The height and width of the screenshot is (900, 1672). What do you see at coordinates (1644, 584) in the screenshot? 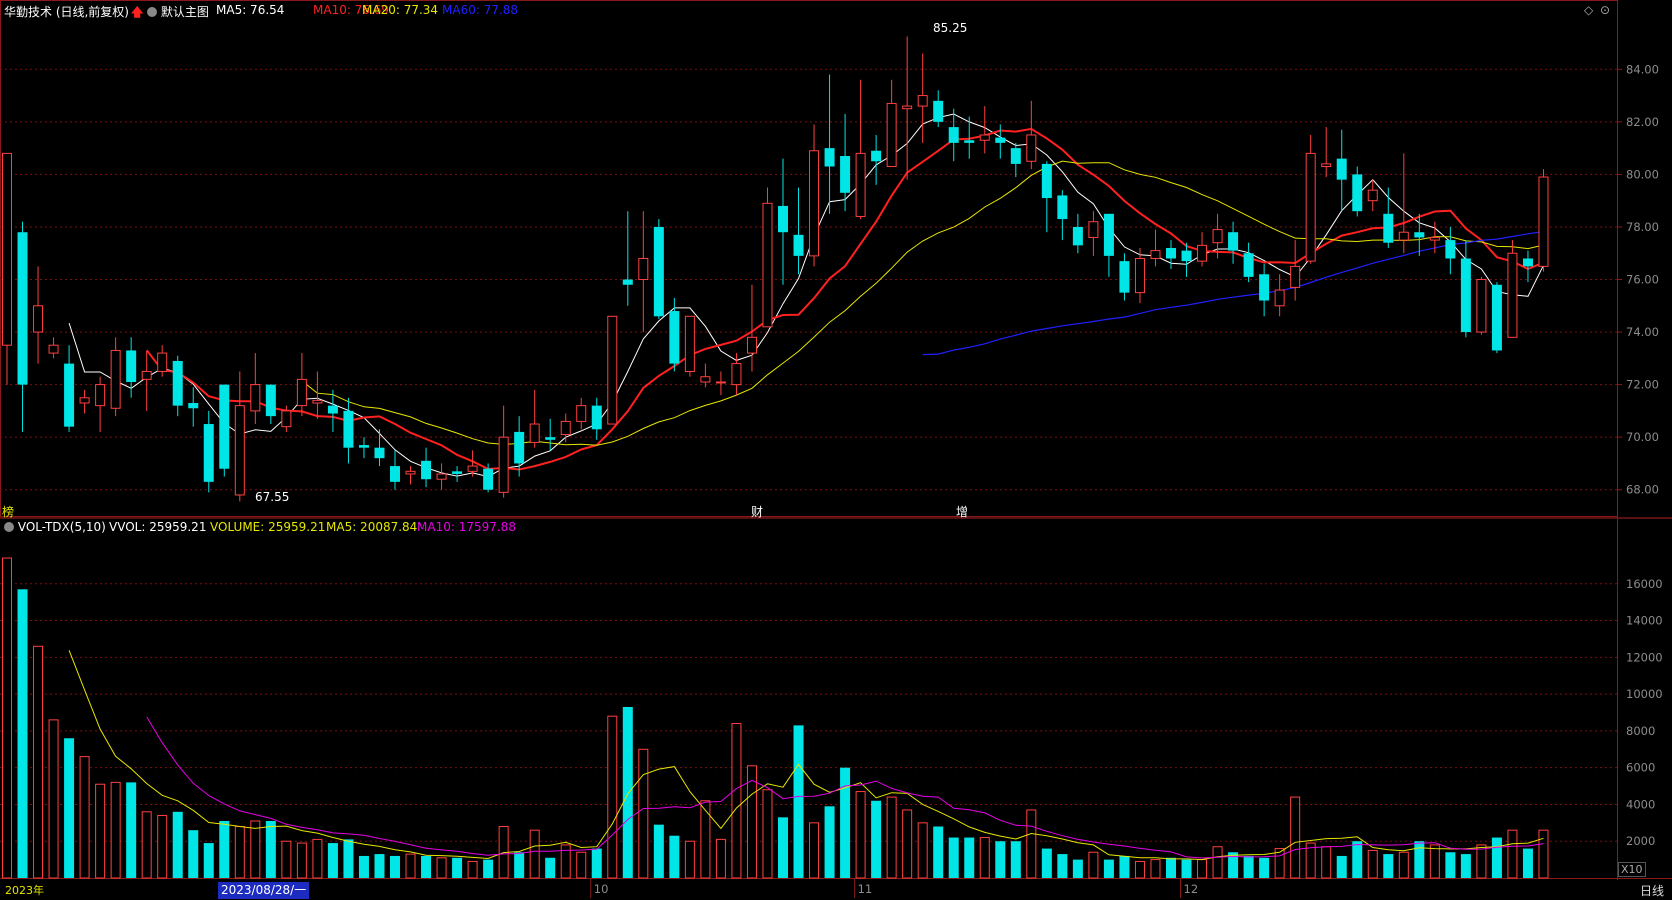
I see `volume-tick-label: 16000` at bounding box center [1644, 584].